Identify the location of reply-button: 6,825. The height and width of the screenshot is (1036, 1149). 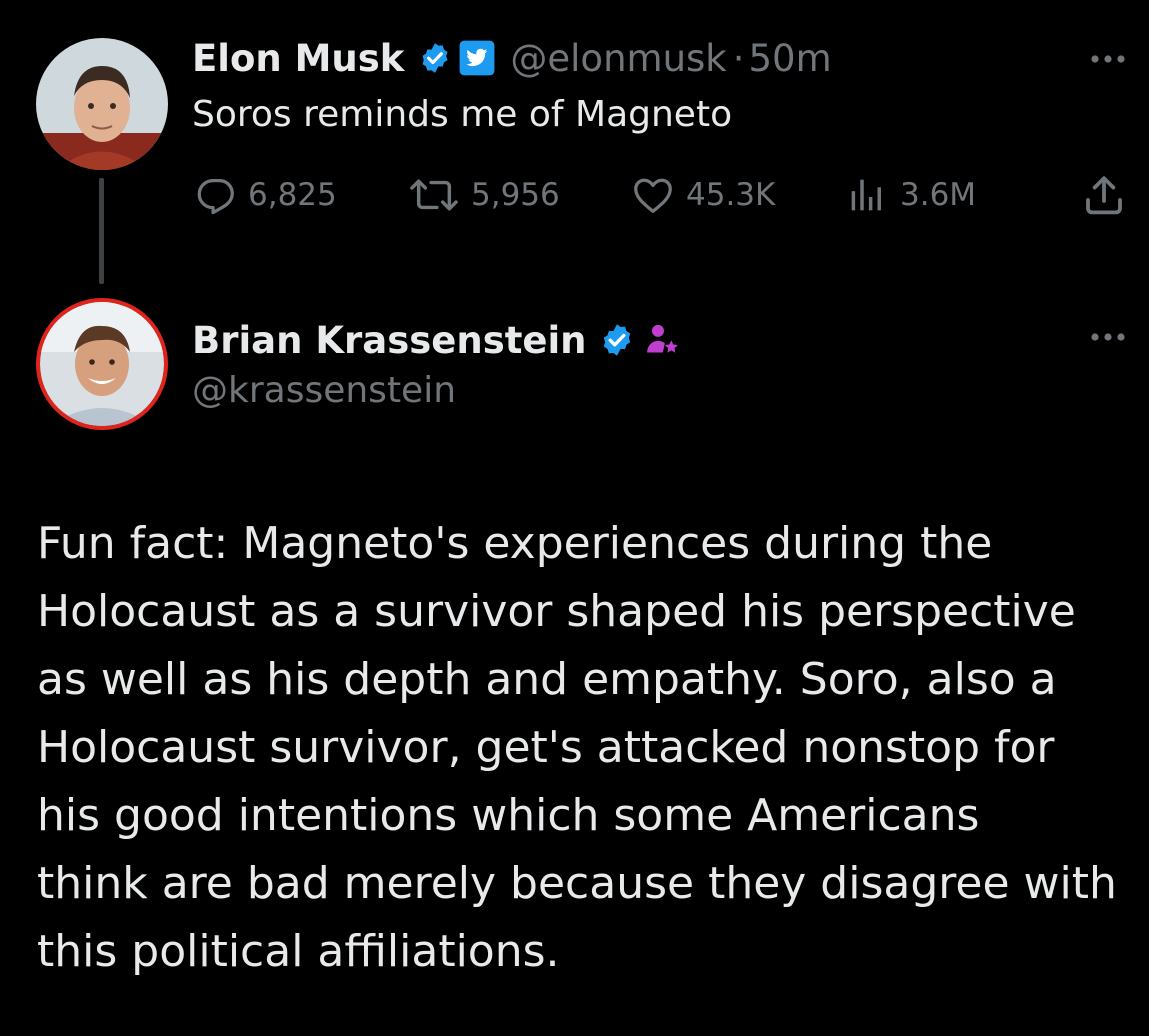
(264, 195).